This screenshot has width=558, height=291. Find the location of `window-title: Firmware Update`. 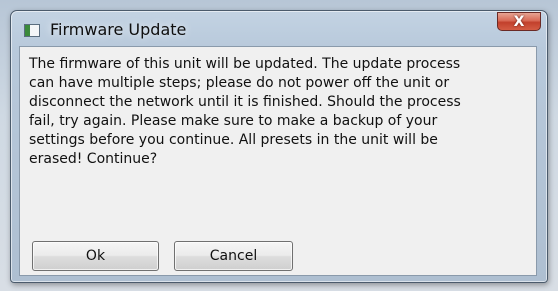

window-title: Firmware Update is located at coordinates (118, 29).